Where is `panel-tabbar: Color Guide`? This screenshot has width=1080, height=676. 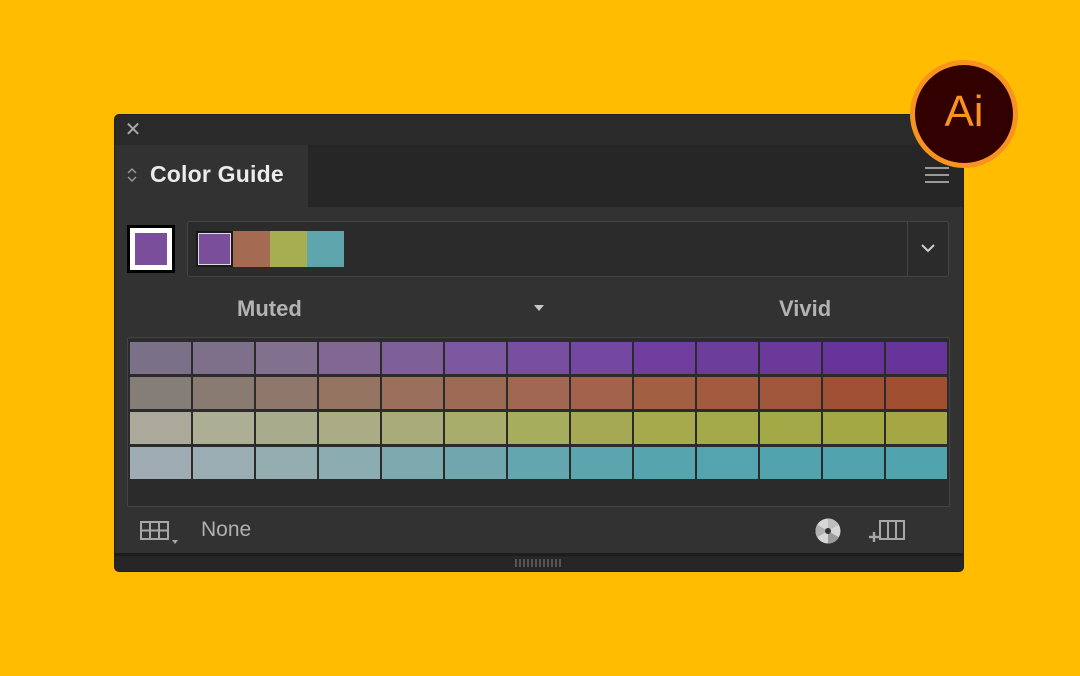
panel-tabbar: Color Guide is located at coordinates (539, 176).